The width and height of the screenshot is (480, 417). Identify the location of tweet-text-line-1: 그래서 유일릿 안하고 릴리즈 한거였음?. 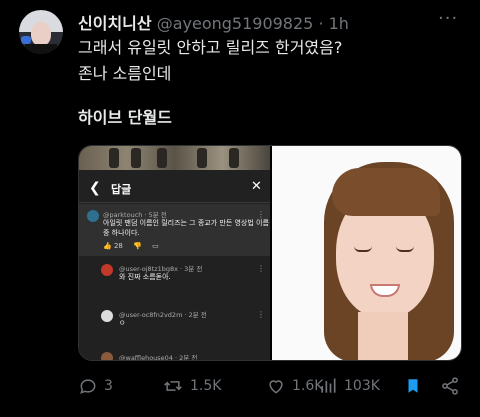
(210, 47).